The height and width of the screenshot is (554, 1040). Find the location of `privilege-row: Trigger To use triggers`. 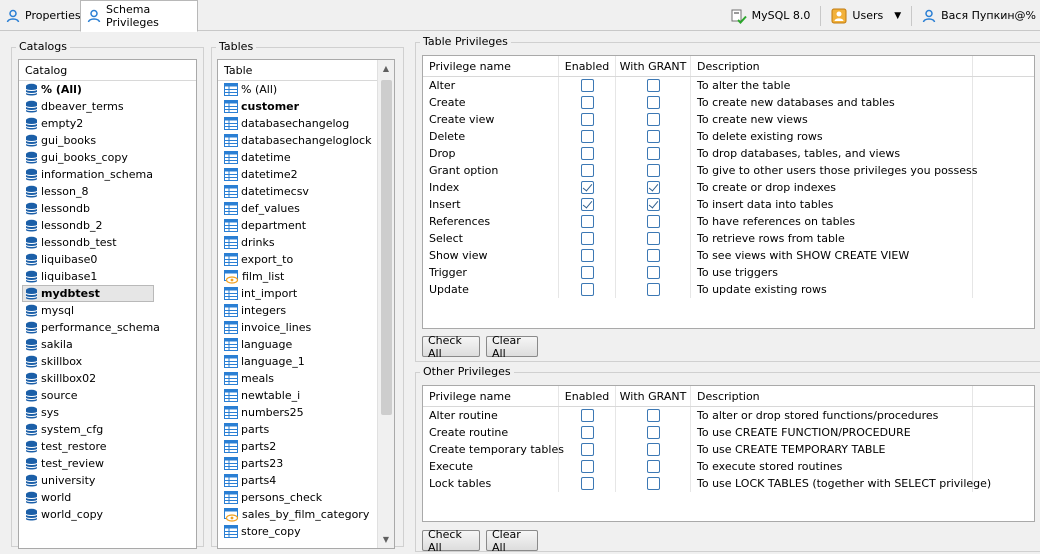

privilege-row: Trigger To use triggers is located at coordinates (728, 272).